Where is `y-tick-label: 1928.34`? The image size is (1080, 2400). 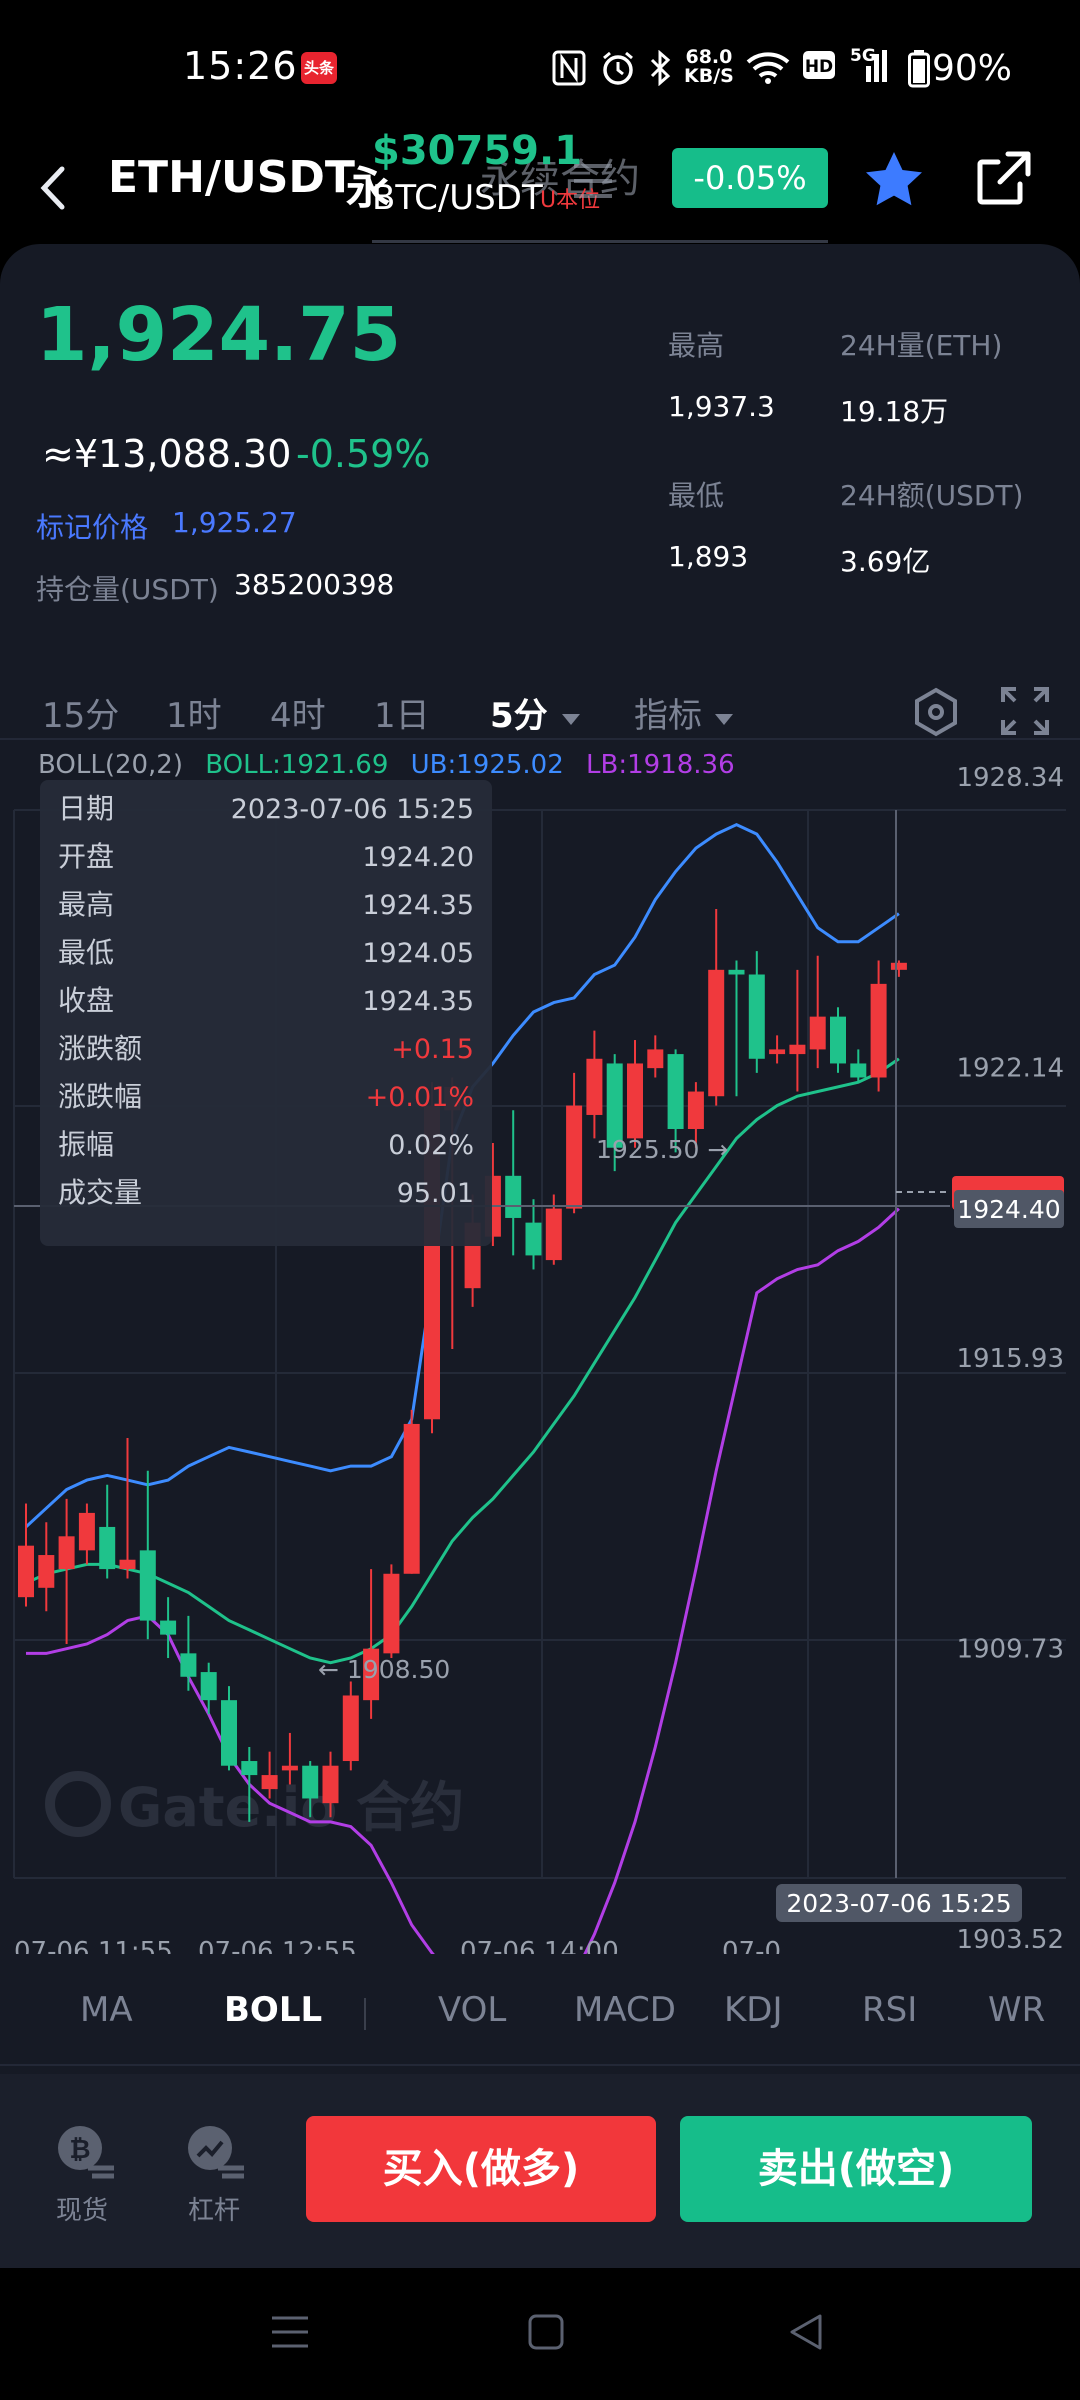
y-tick-label: 1928.34 is located at coordinates (1010, 778).